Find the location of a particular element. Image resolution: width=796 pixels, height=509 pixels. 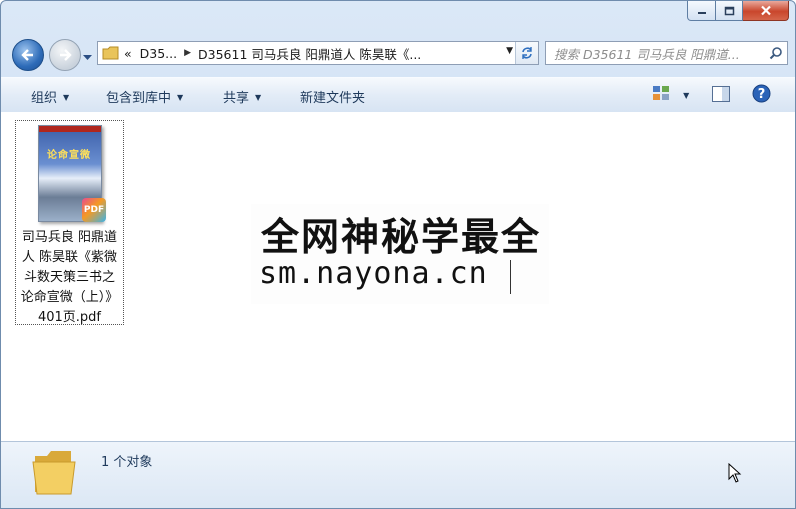

organize-menu: 组织 ▼ is located at coordinates (50, 96).